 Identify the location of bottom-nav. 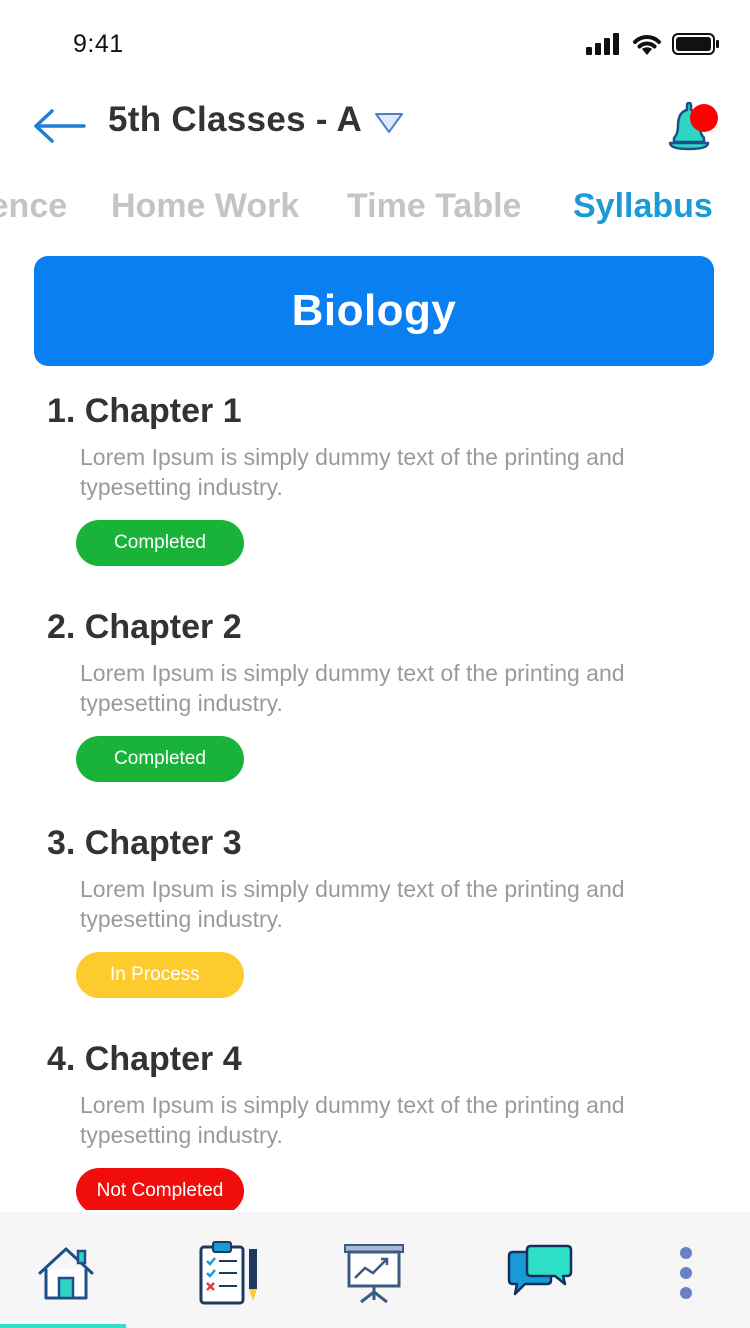
(375, 1270).